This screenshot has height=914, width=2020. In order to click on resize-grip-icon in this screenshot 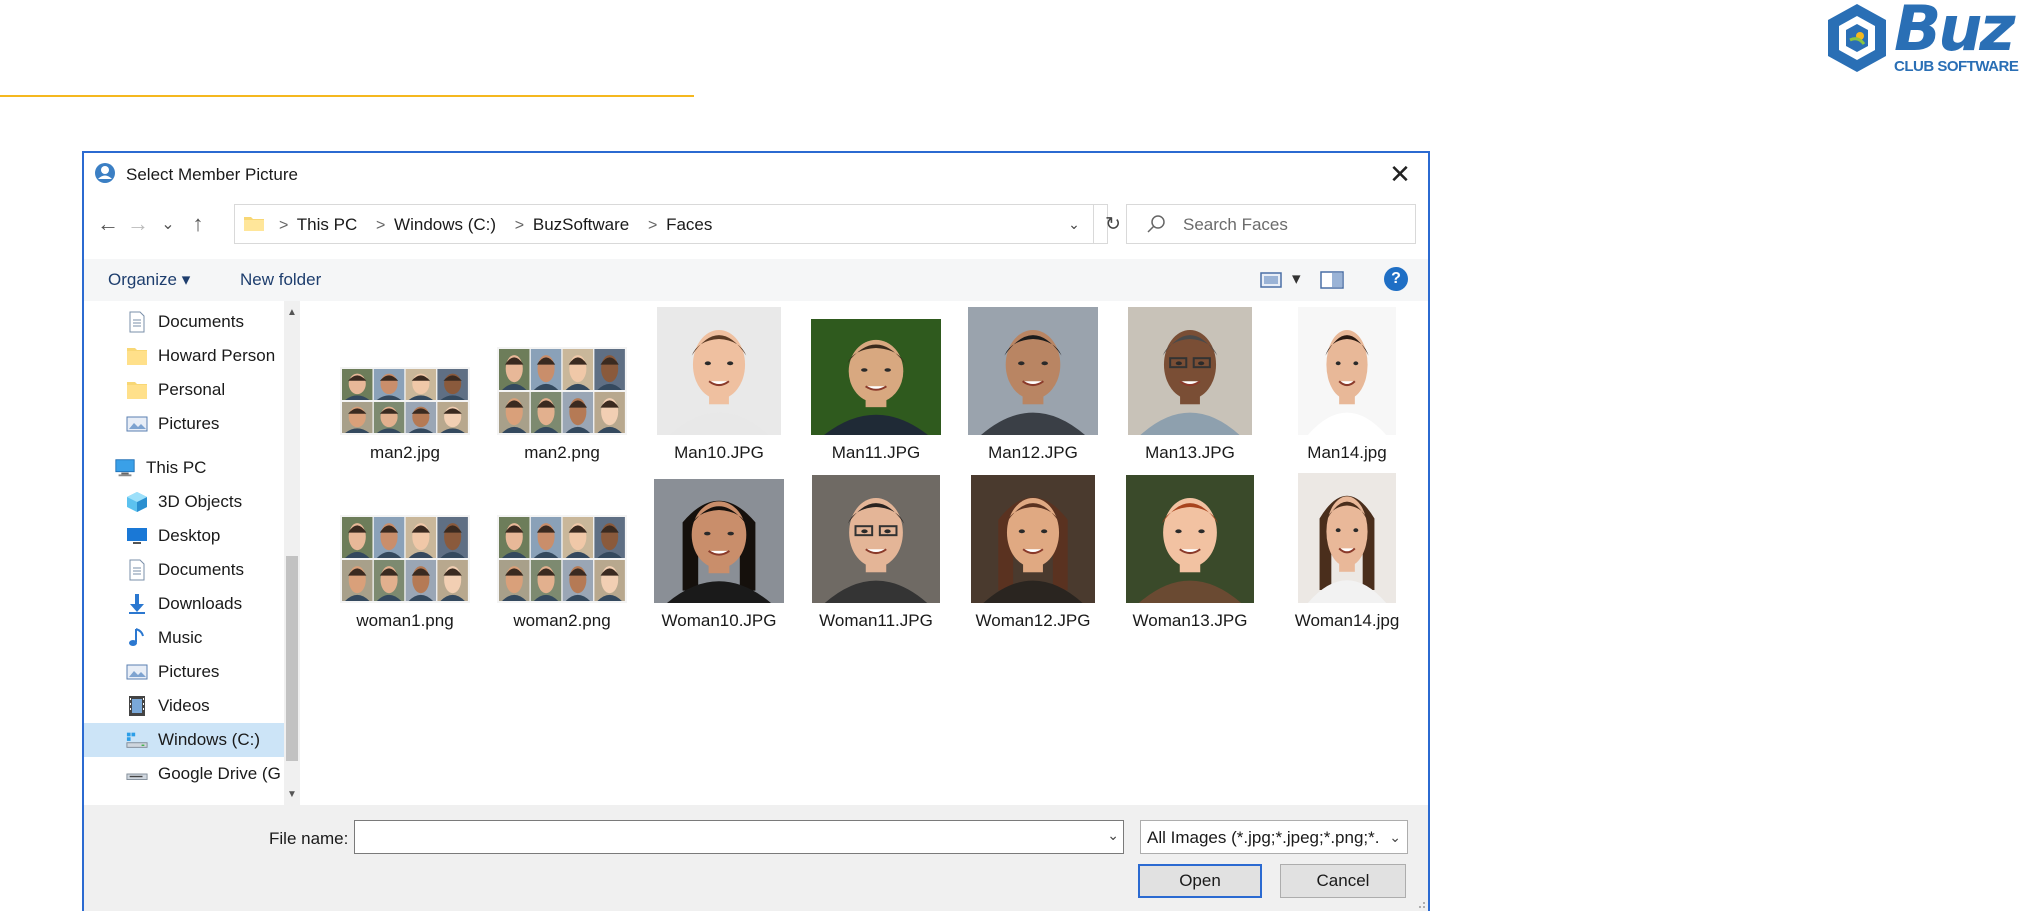, I will do `click(1420, 903)`.